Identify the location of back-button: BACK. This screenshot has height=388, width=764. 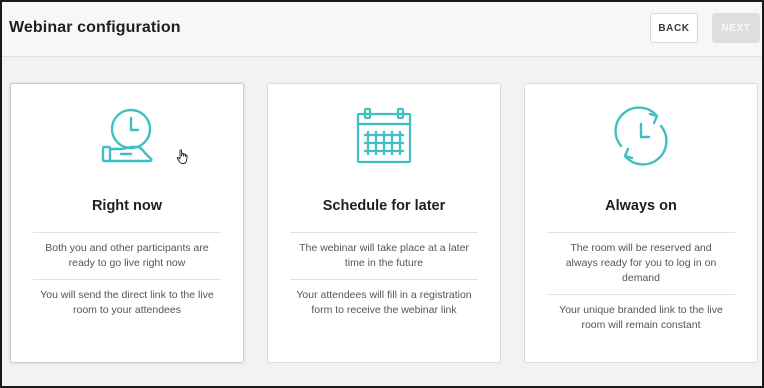
(674, 28).